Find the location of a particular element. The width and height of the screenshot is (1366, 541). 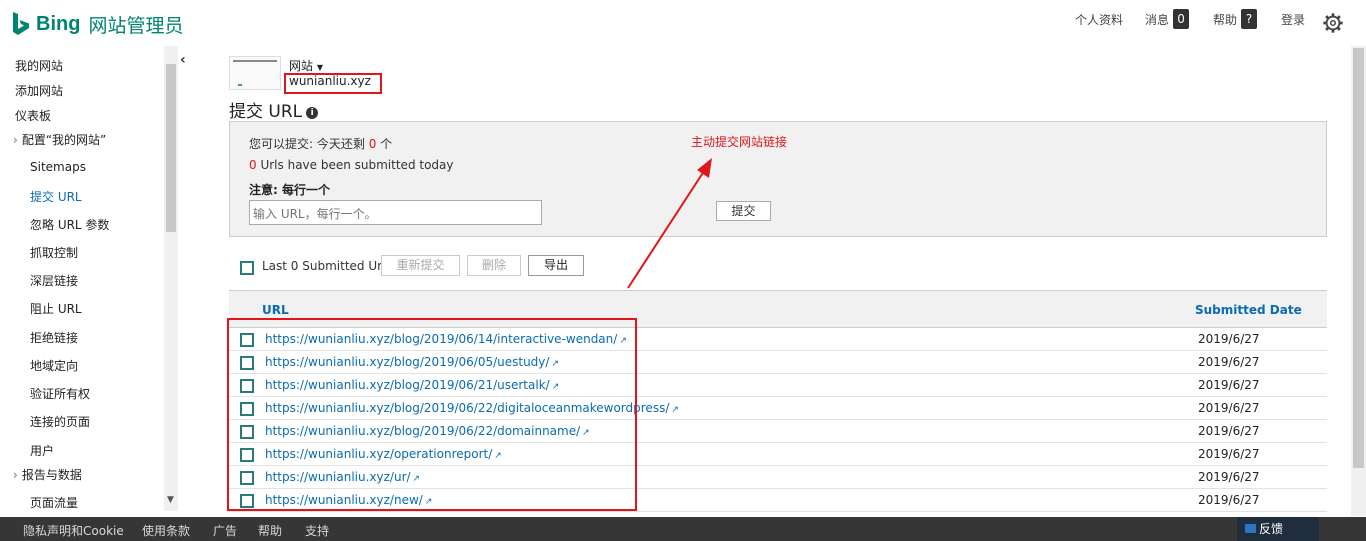

sidebar-item-connected-pages: 连接的页面 is located at coordinates (60, 421).